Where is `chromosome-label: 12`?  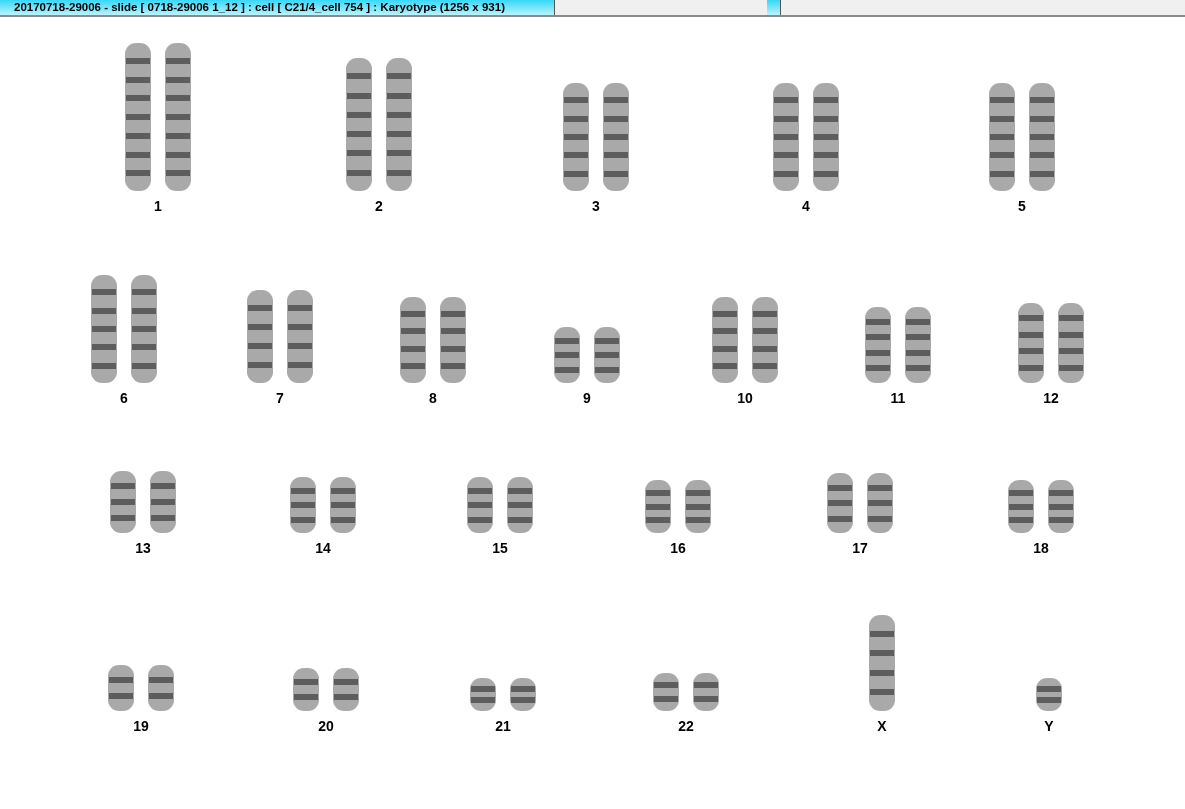 chromosome-label: 12 is located at coordinates (1051, 398).